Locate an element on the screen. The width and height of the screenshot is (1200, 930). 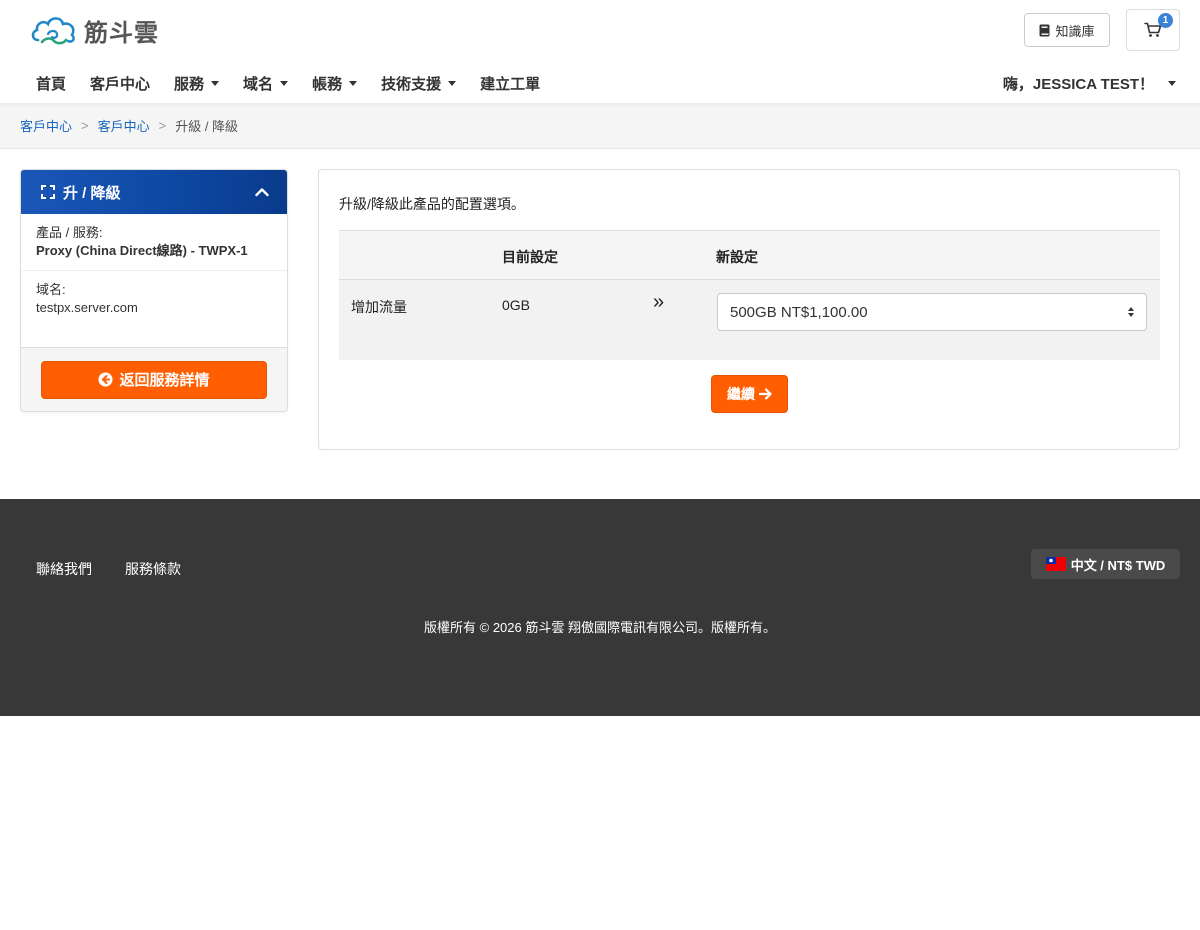
arrow-right-icon is located at coordinates (765, 394).